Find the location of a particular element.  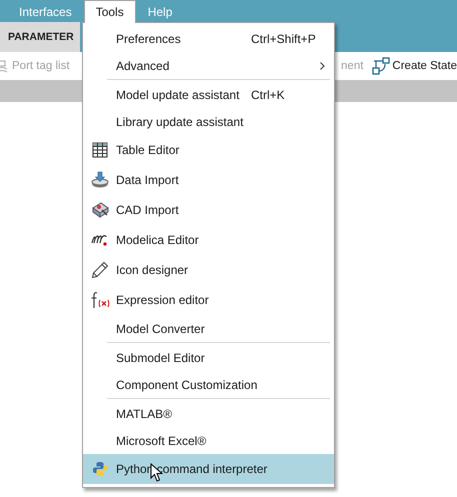

port-tag-icon is located at coordinates (5, 66).